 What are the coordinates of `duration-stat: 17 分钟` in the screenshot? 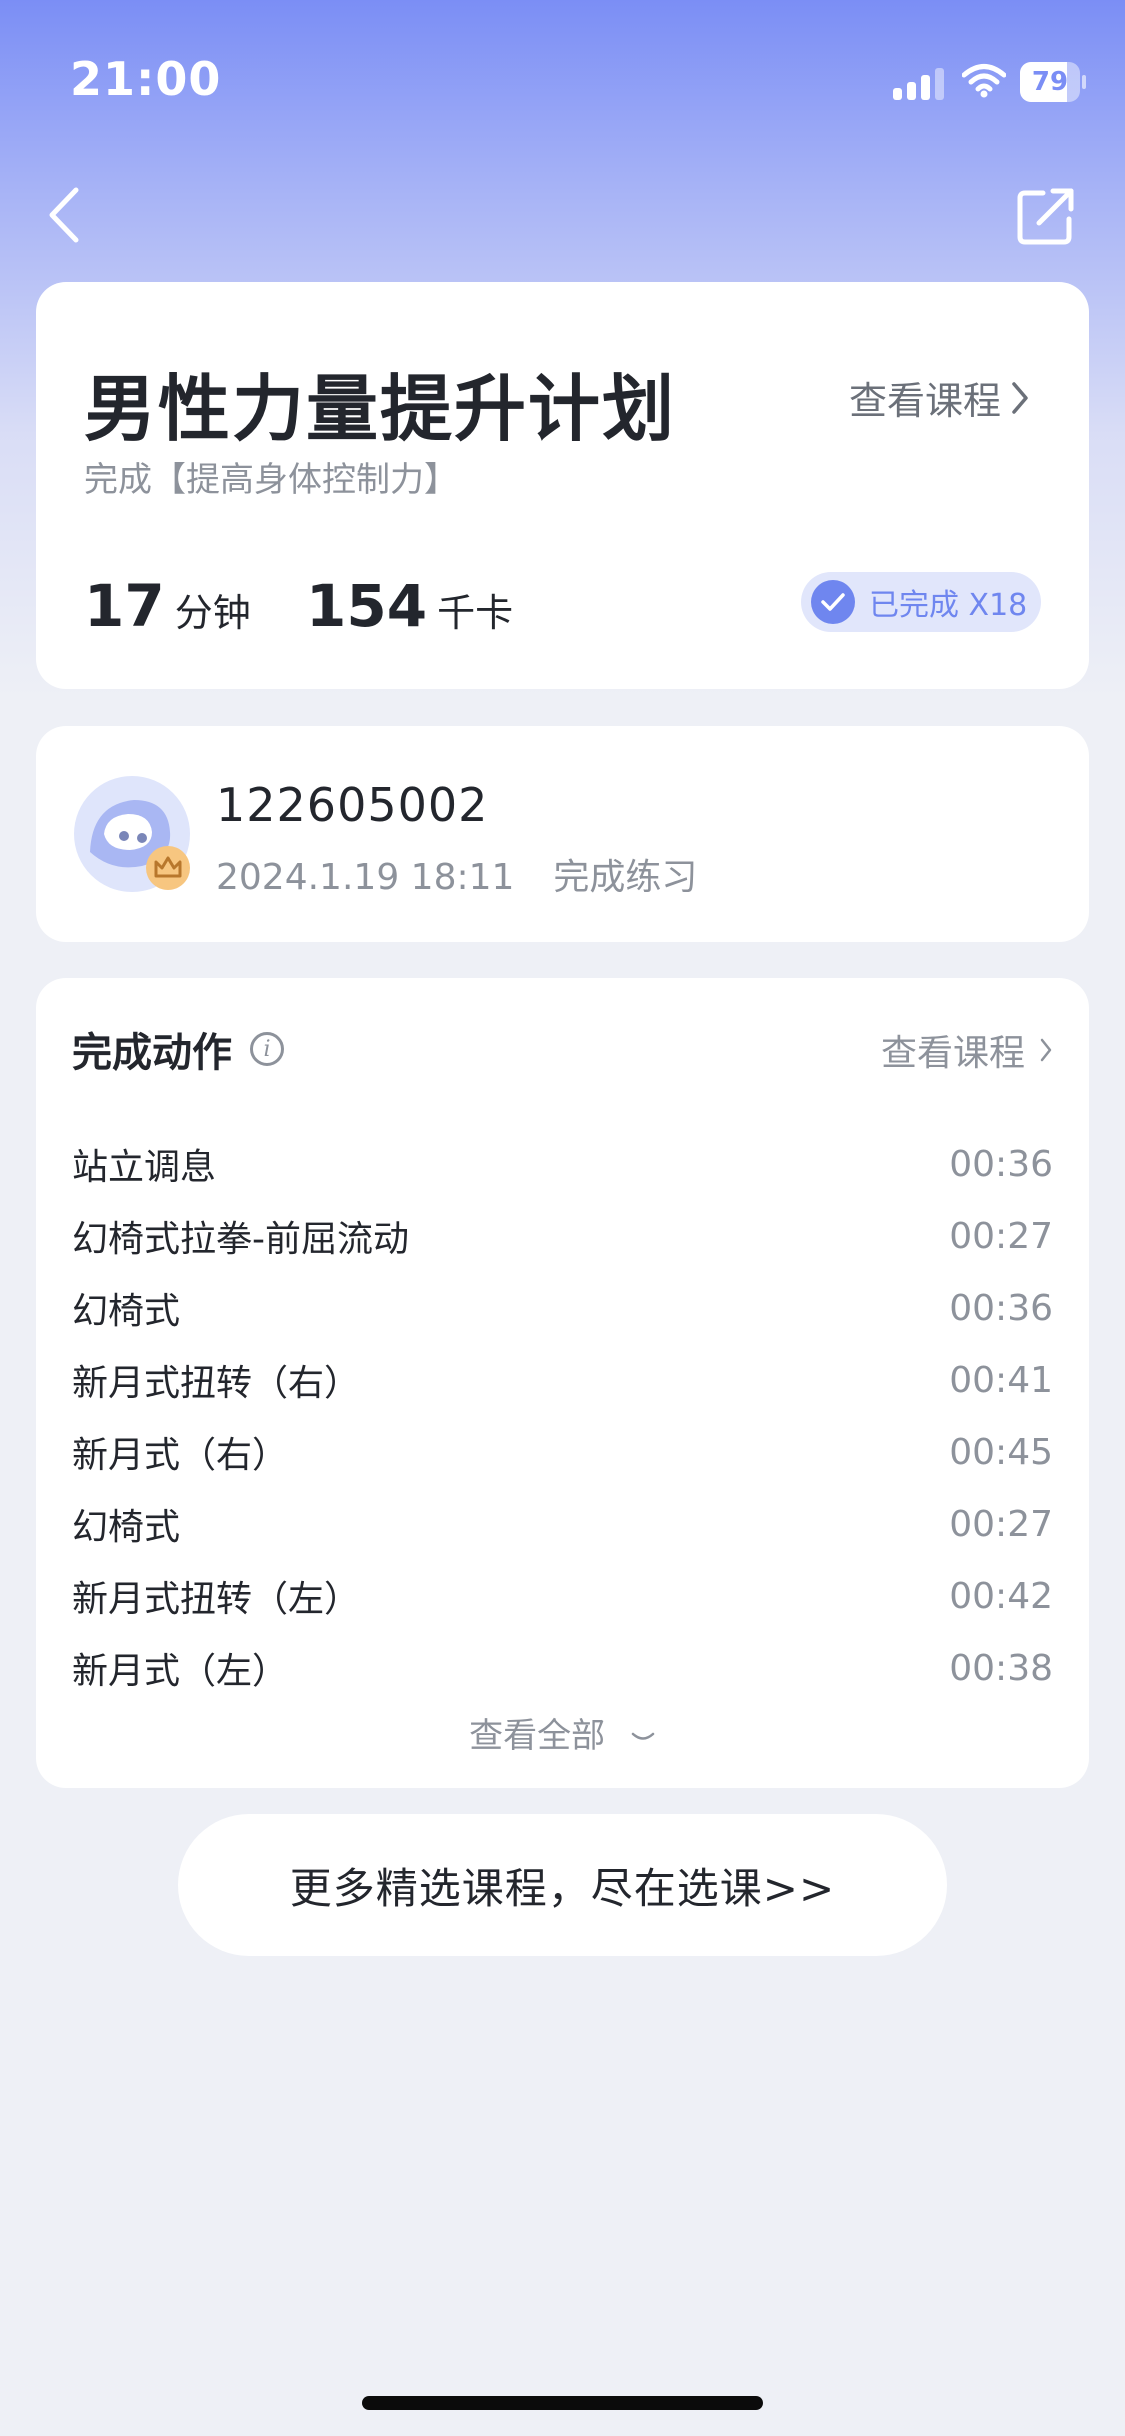 It's located at (167, 606).